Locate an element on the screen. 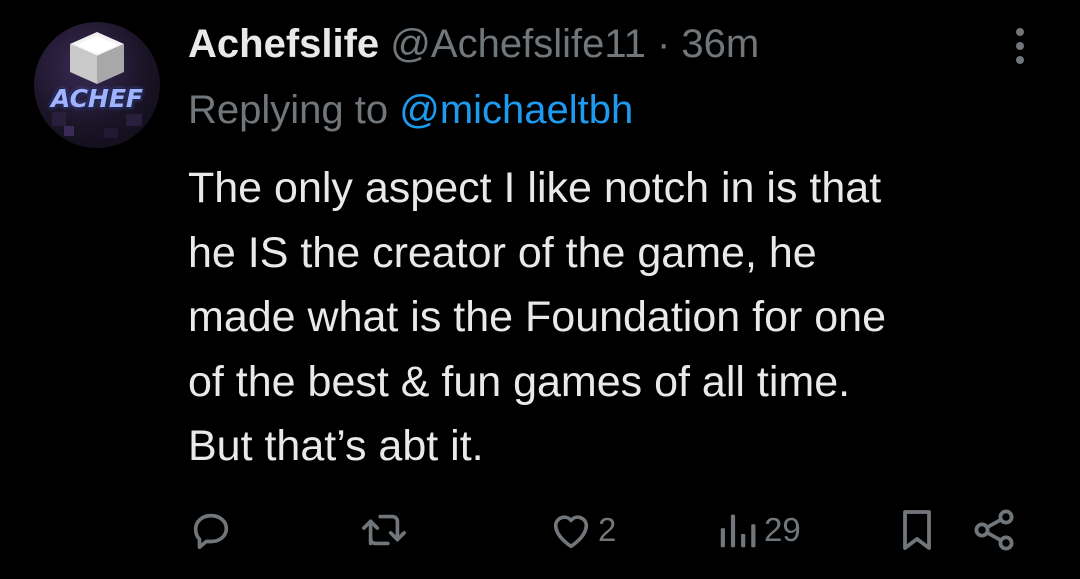 This screenshot has height=579, width=1080. avatar-logo-text: ACHEF is located at coordinates (96, 98).